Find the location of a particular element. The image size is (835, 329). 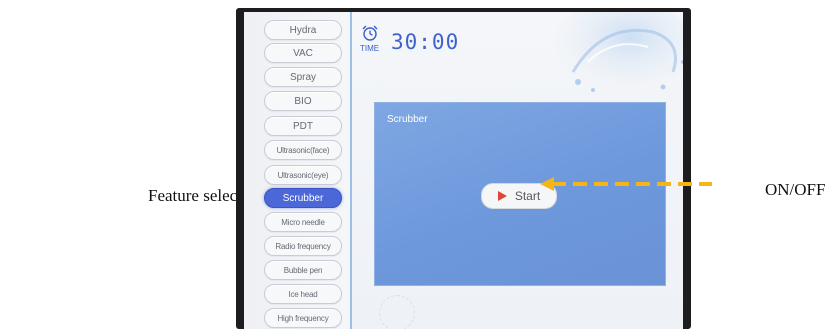

on-off-annotation: ON/OFF is located at coordinates (795, 189).